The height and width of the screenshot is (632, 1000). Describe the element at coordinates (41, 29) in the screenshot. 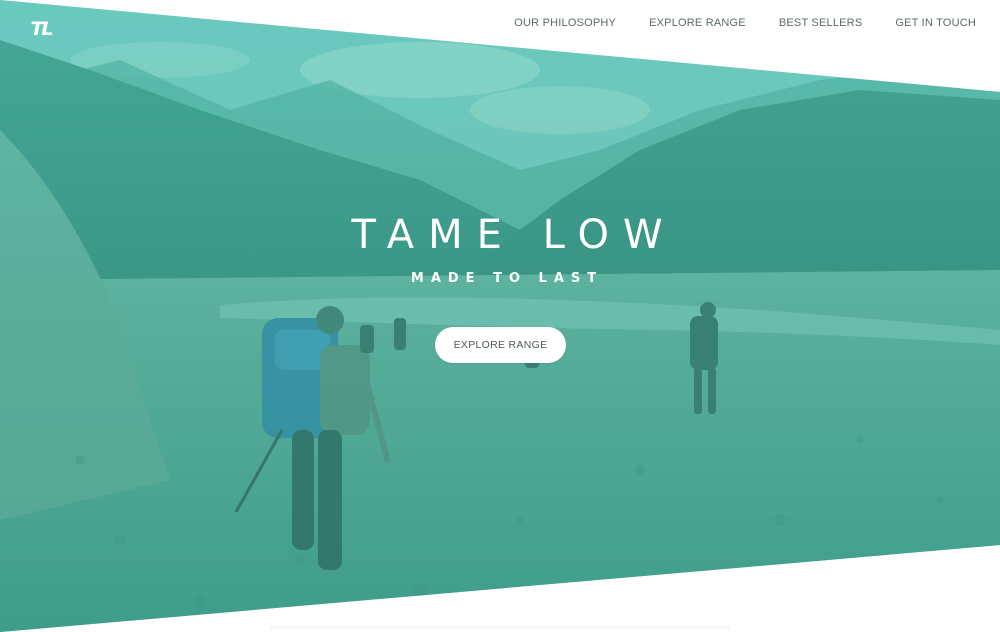

I see `brand-logo: TL` at that location.